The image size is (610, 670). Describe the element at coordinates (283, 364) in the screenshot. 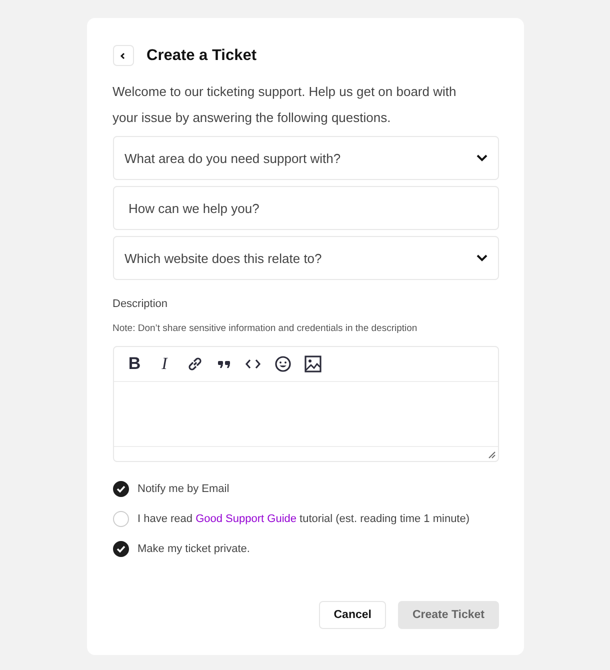

I see `smiley-icon` at that location.